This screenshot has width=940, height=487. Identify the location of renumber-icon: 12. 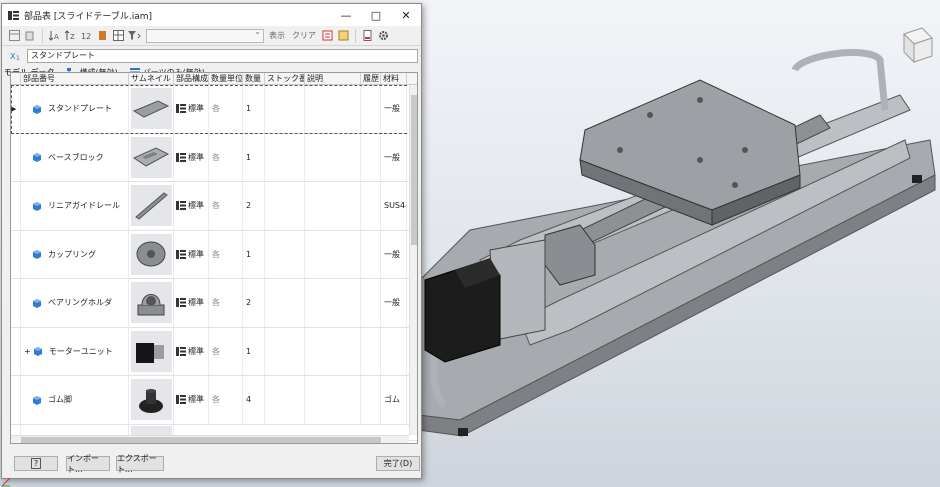
(86, 35).